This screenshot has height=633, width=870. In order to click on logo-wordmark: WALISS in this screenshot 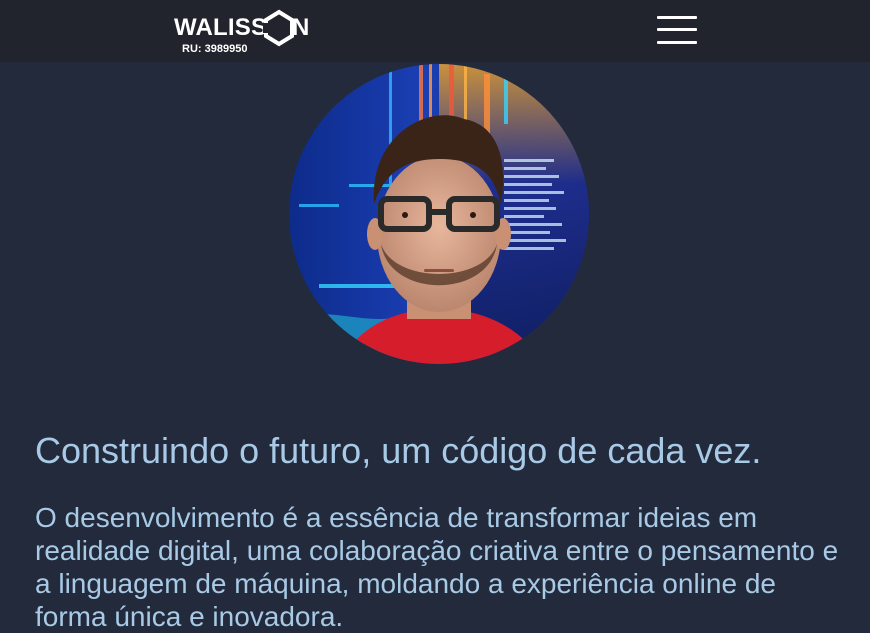, I will do `click(221, 27)`.